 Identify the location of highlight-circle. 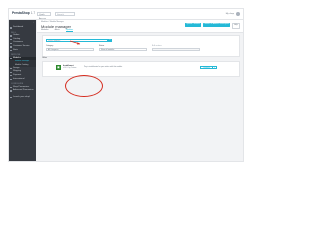
(84, 86).